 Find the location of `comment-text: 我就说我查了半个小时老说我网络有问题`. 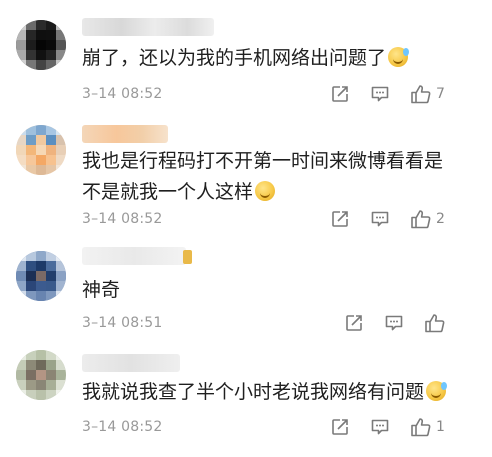

comment-text: 我就说我查了半个小时老说我网络有问题 is located at coordinates (267, 392).